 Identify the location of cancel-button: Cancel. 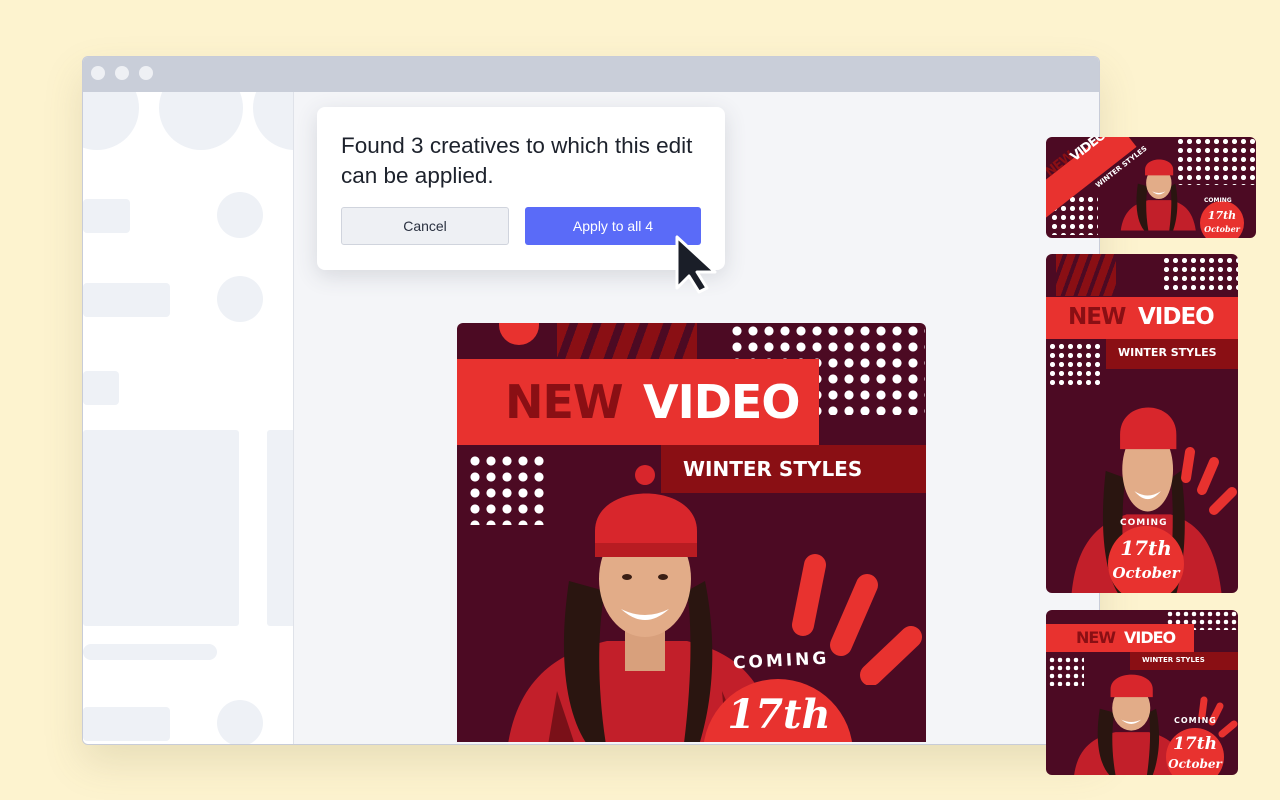
(425, 226).